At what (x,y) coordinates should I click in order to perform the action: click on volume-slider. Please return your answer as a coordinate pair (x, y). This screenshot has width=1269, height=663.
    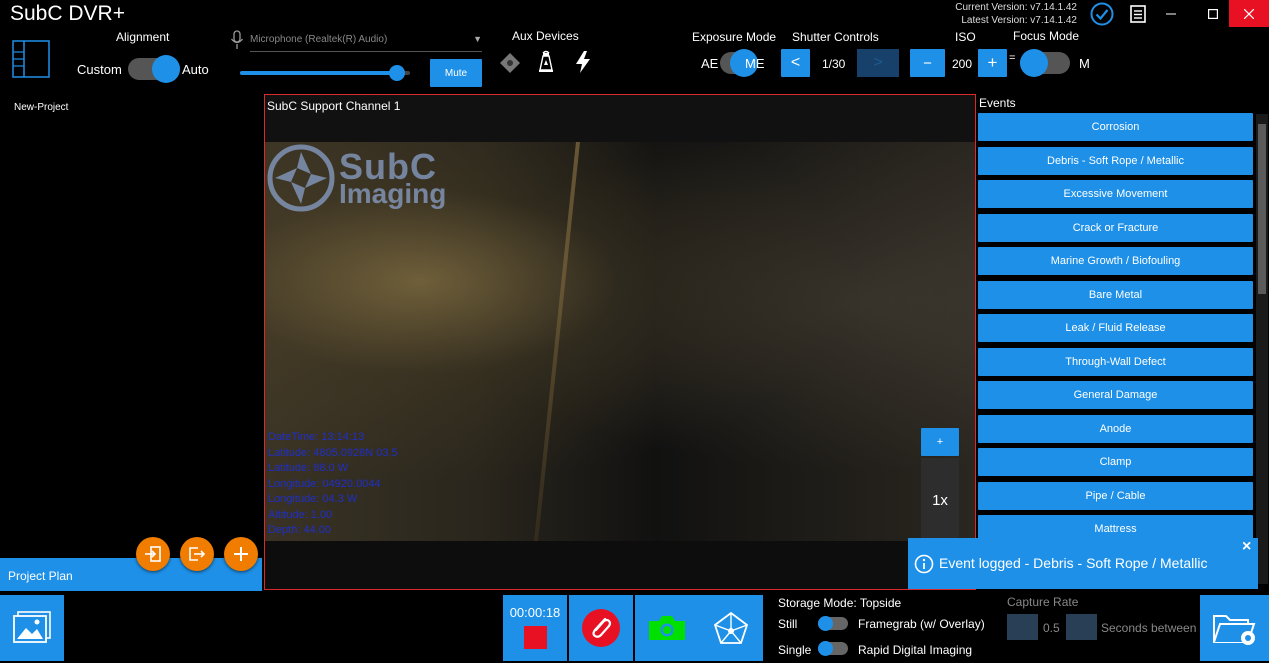
    Looking at the image, I should click on (325, 73).